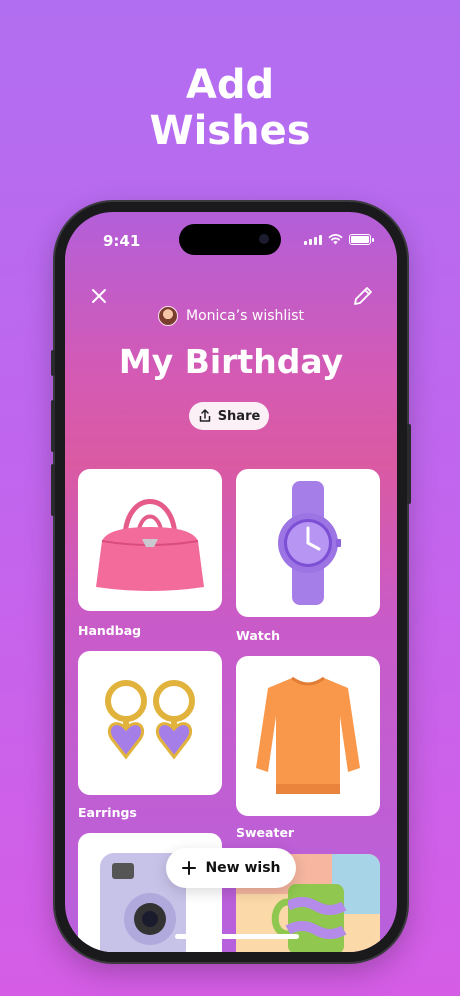 The height and width of the screenshot is (996, 460). What do you see at coordinates (409, 464) in the screenshot?
I see `power-button` at bounding box center [409, 464].